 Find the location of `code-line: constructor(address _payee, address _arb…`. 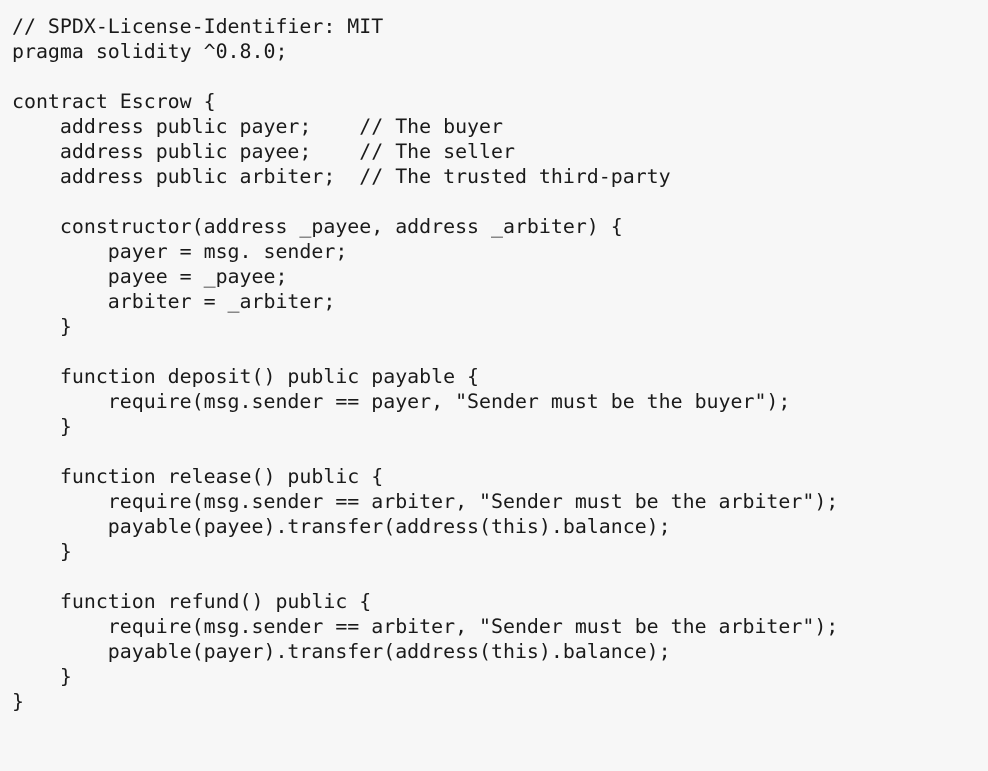

code-line: constructor(address _payee, address _arb… is located at coordinates (317, 226).